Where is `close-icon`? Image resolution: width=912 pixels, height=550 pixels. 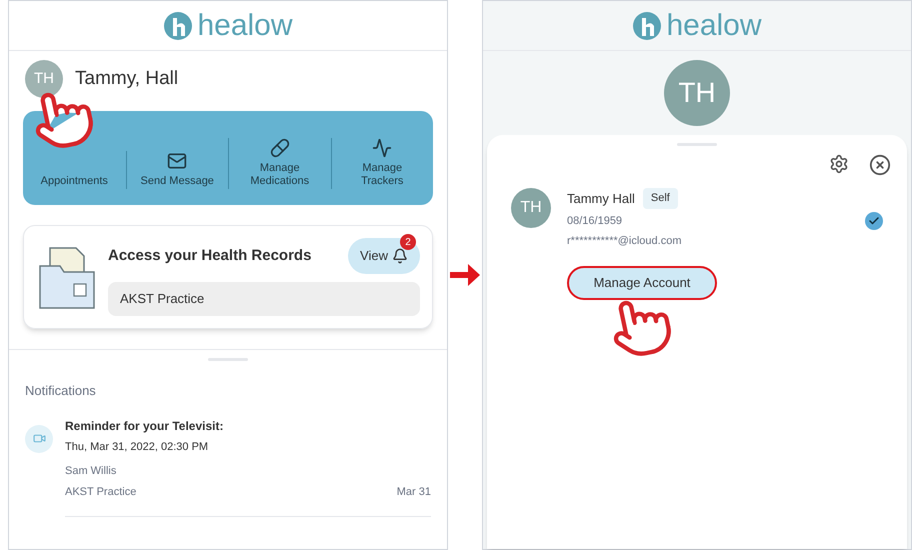
close-icon is located at coordinates (880, 165).